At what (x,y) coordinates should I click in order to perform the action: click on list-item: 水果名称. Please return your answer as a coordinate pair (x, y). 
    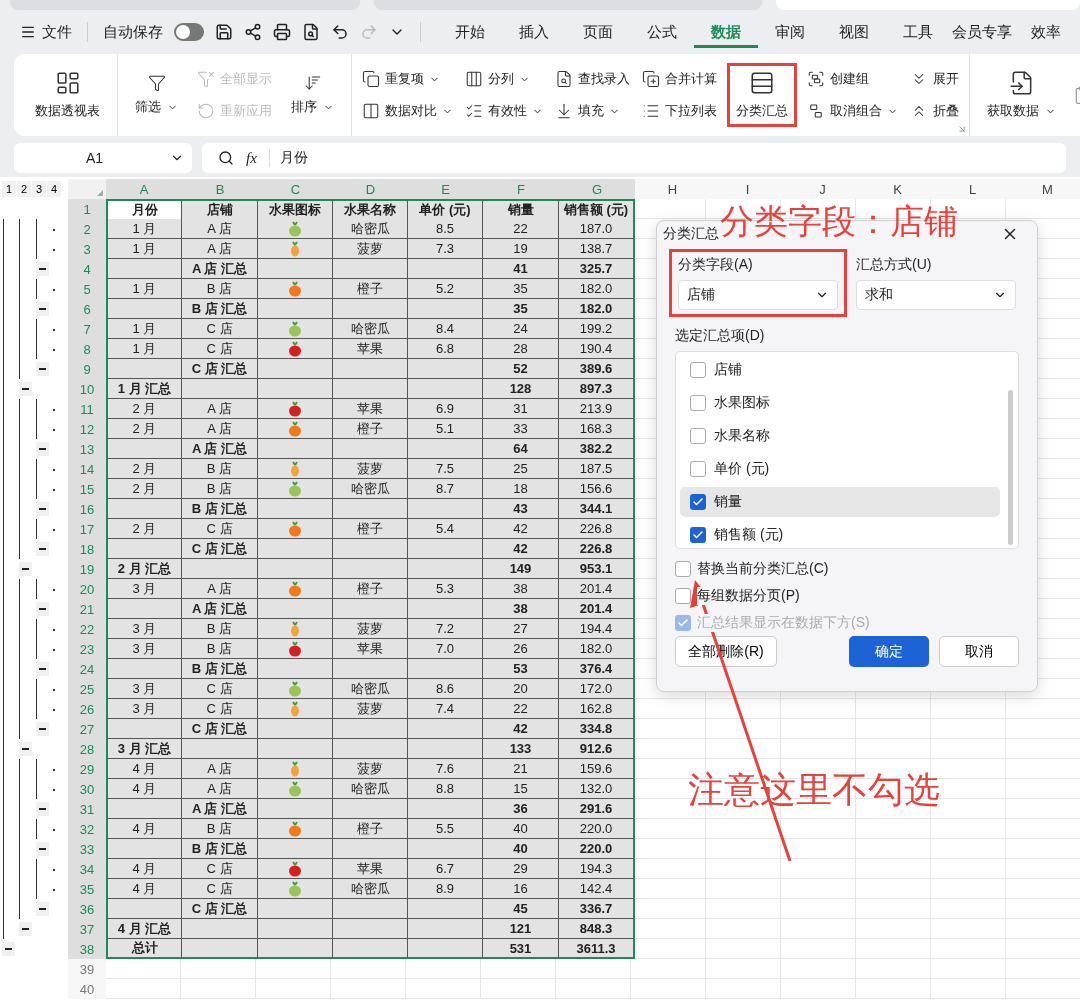
    Looking at the image, I should click on (840, 436).